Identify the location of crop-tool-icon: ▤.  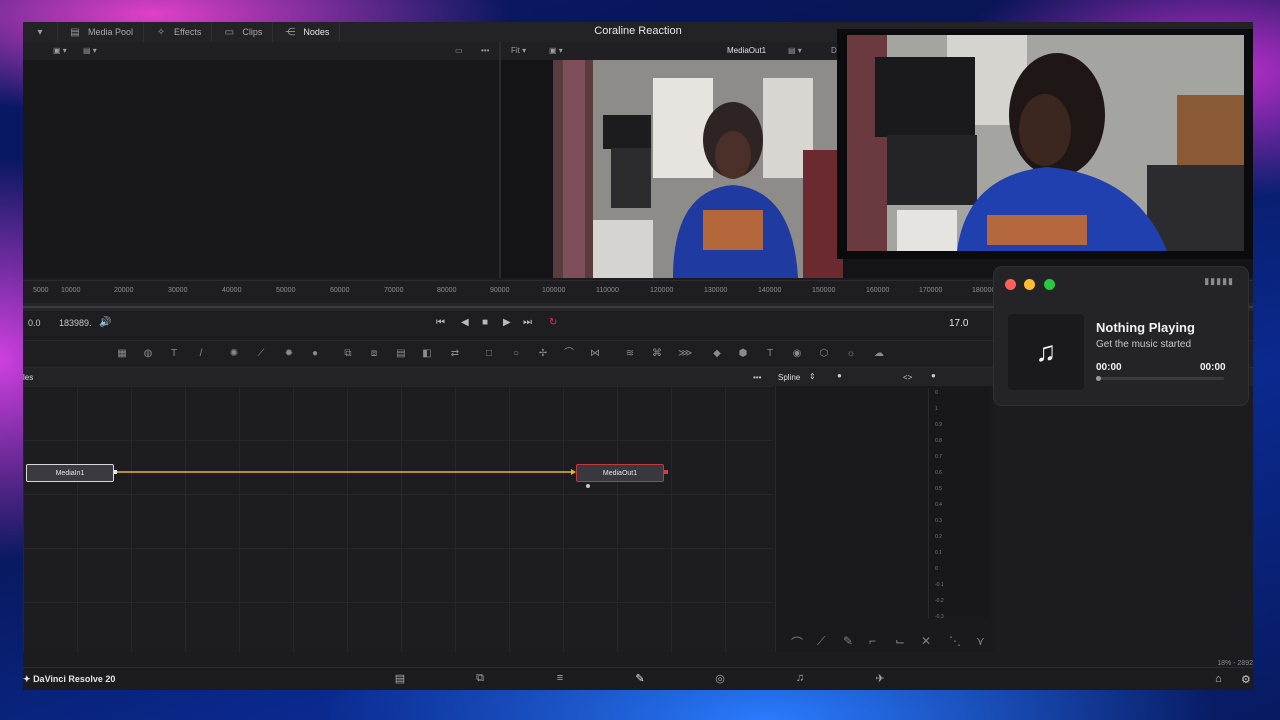
(401, 354).